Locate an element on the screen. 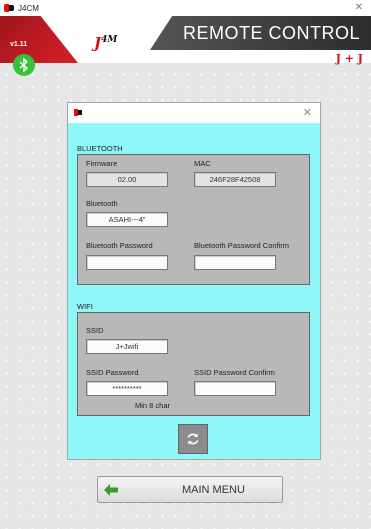  password-min-hint: Min 8 char is located at coordinates (153, 405).